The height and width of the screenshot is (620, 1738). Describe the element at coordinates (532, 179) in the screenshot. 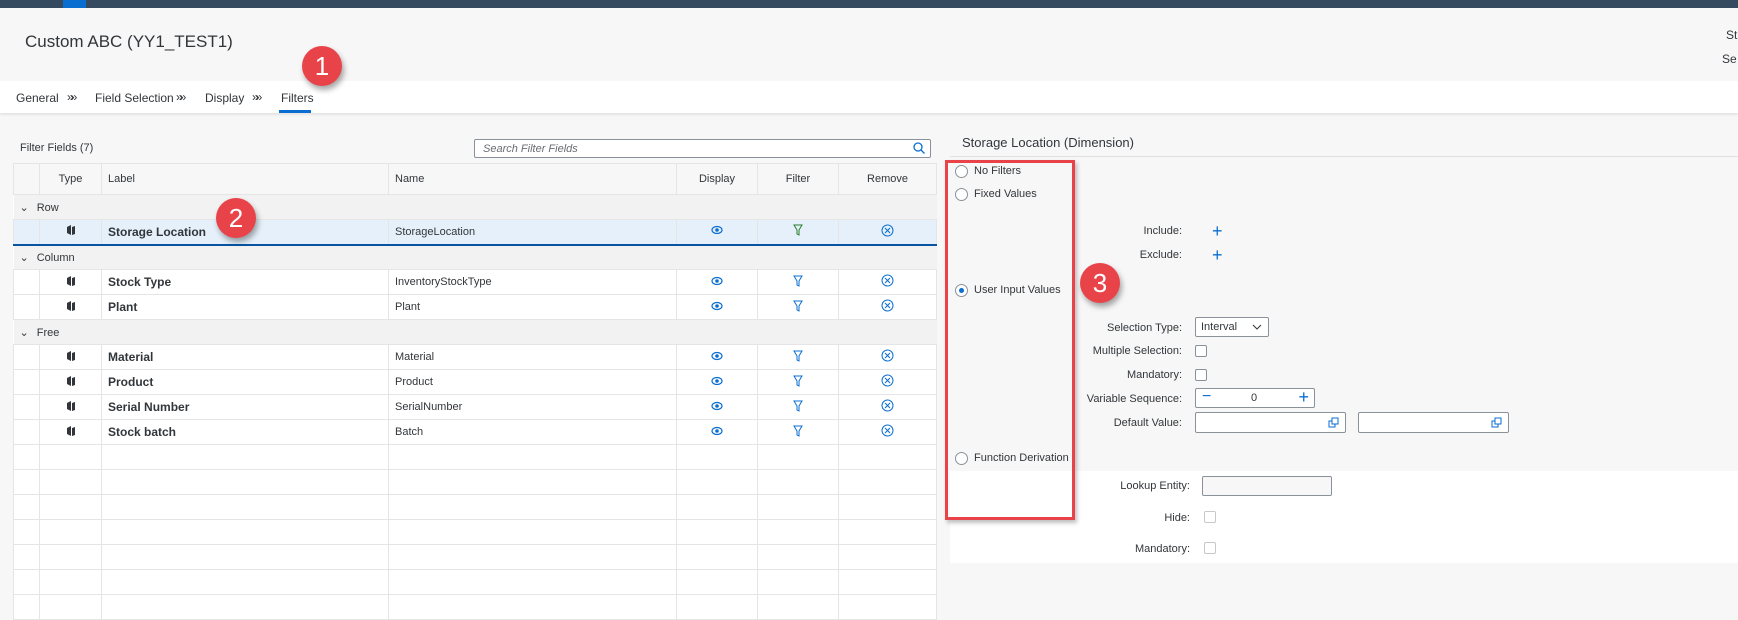

I see `column-header-name: Name` at that location.